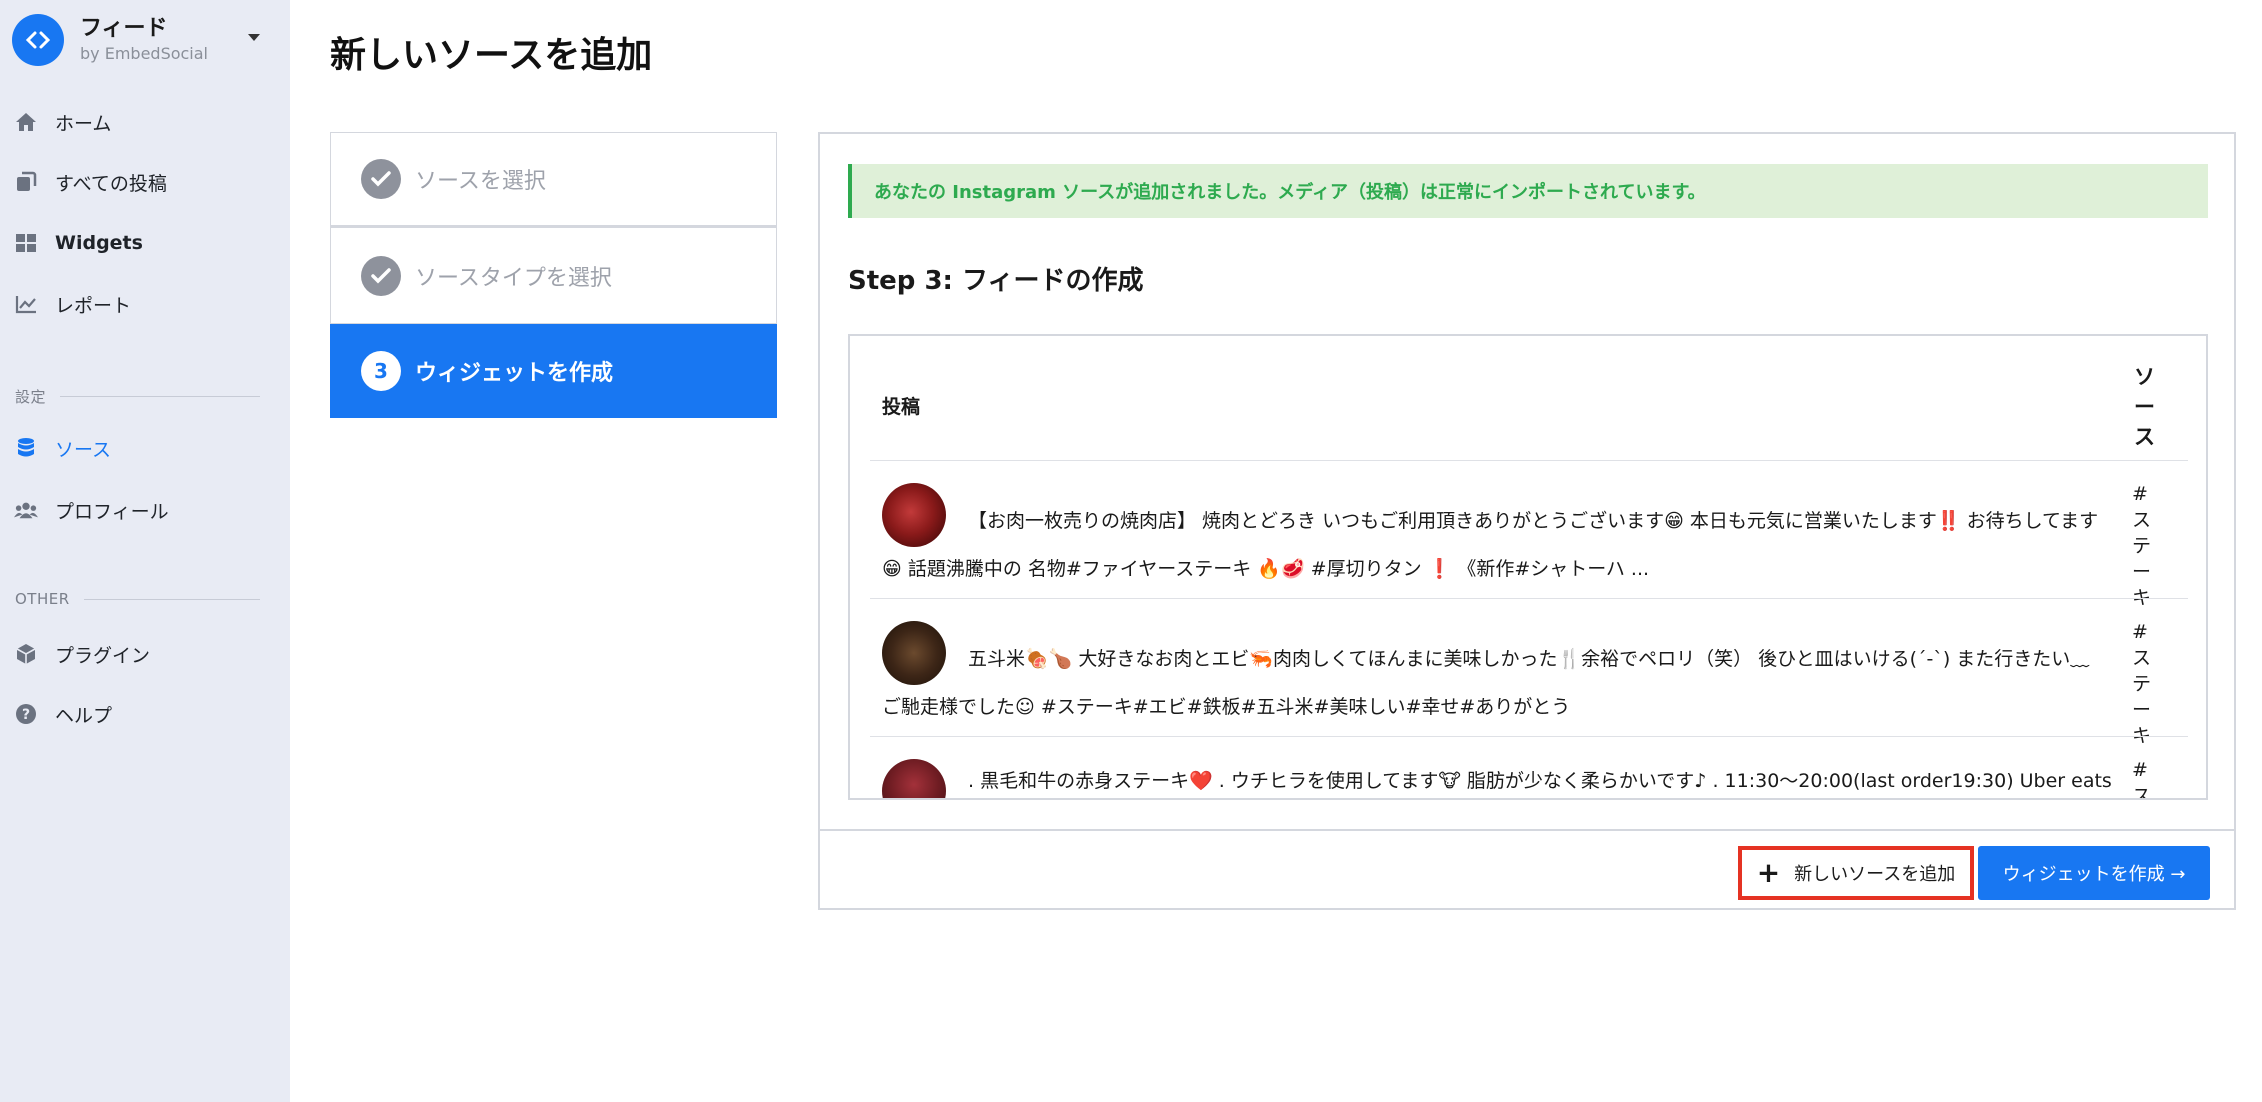 The width and height of the screenshot is (2262, 1102). I want to click on create-widget-label: ウィジェットを作成 →, so click(2094, 874).